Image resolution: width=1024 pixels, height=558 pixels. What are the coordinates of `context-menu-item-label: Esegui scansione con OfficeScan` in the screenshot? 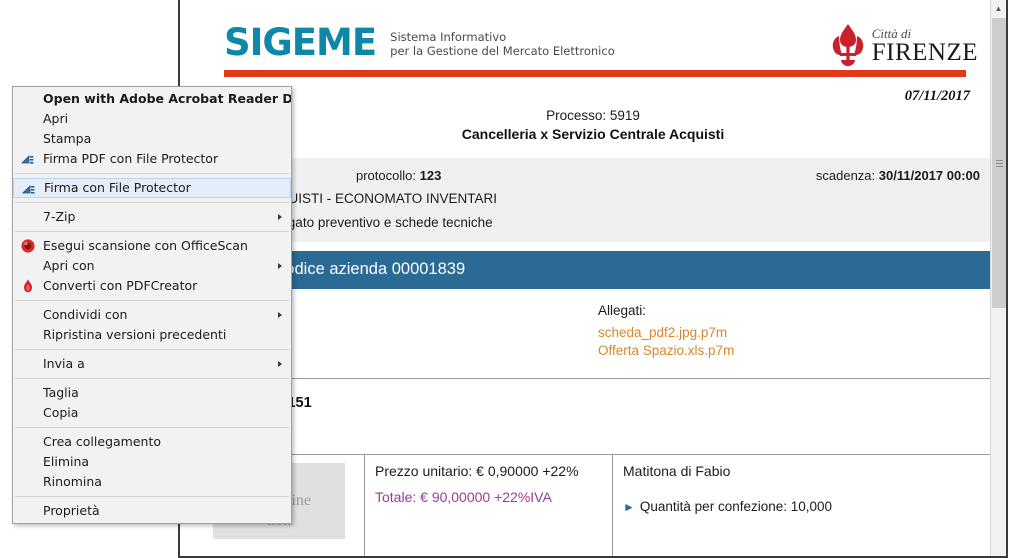 It's located at (145, 245).